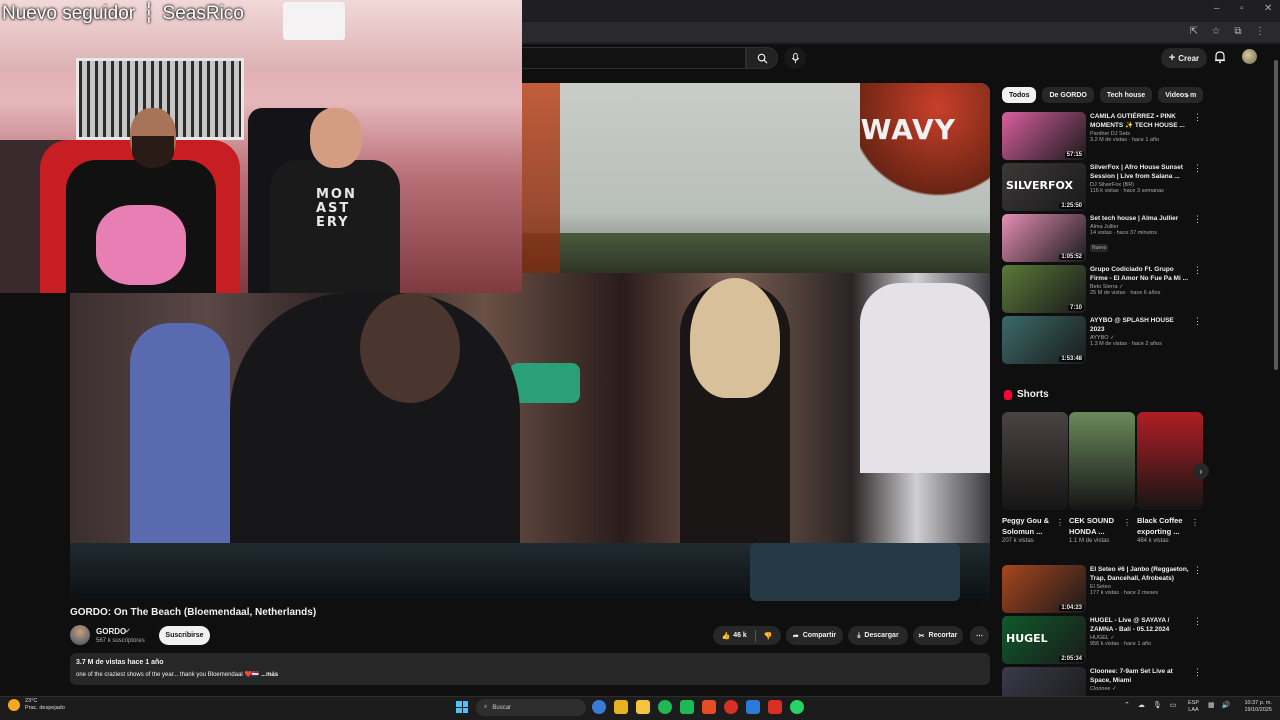 The height and width of the screenshot is (720, 1280). I want to click on recommendation-thumbnail: 57:15, so click(1044, 136).